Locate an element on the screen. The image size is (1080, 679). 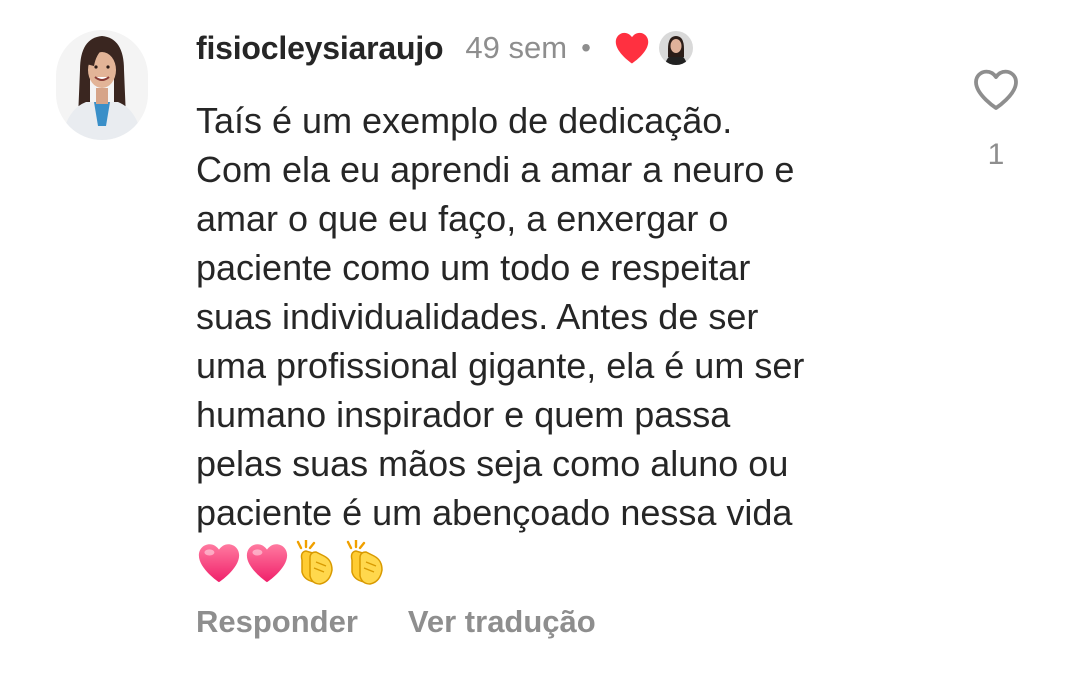
comment-line: humano inspirador e quem passa is located at coordinates (463, 414).